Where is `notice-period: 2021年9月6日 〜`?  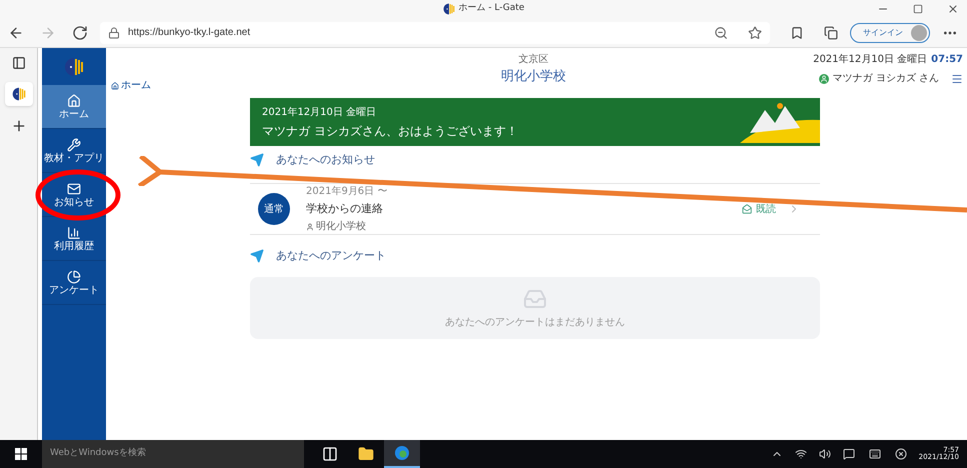 notice-period: 2021年9月6日 〜 is located at coordinates (347, 191).